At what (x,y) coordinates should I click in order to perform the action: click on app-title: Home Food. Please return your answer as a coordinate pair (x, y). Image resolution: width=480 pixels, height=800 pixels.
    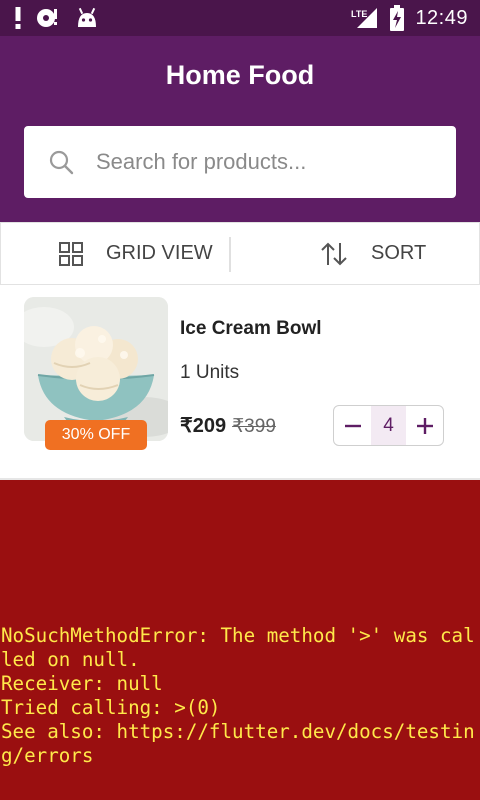
    Looking at the image, I should click on (240, 75).